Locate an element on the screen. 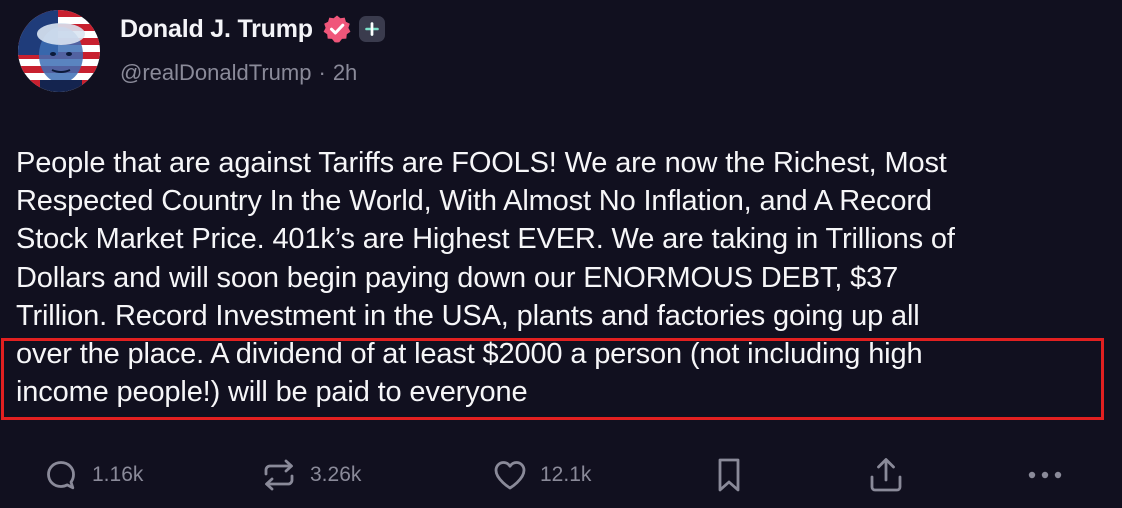 This screenshot has height=508, width=1122. avatar is located at coordinates (59, 51).